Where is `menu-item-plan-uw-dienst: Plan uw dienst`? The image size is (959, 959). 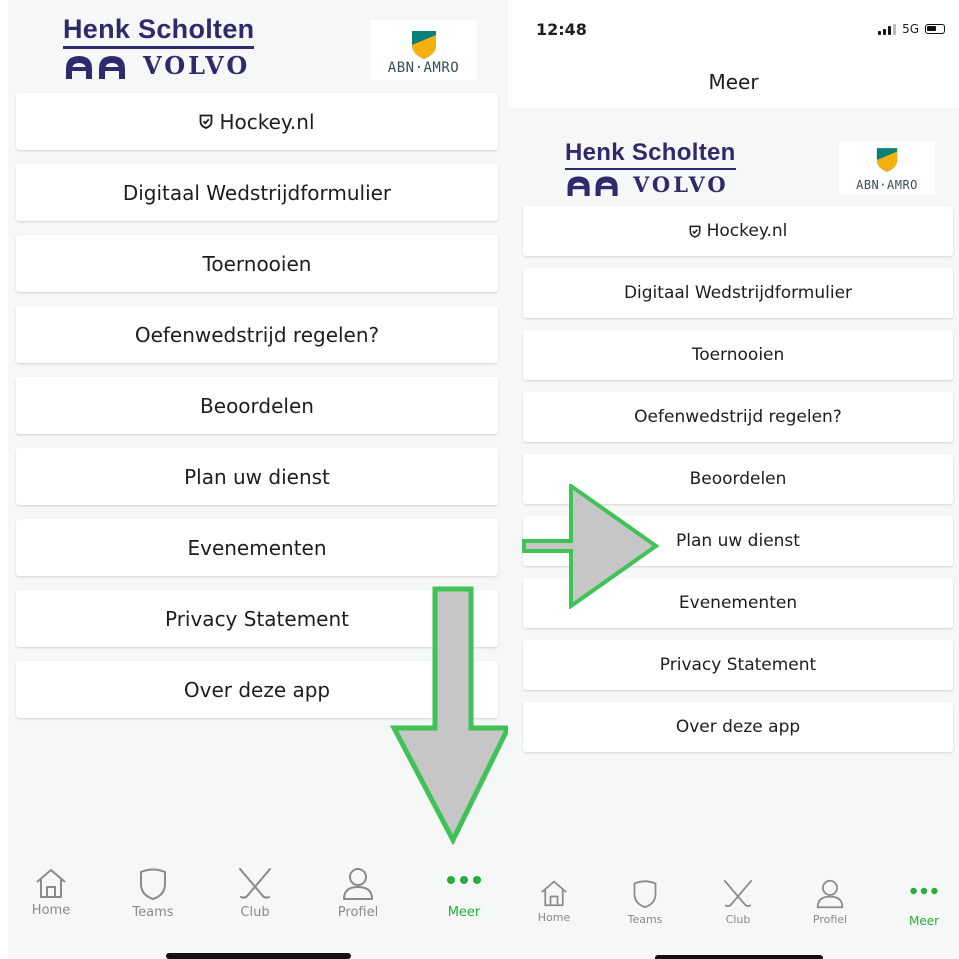 menu-item-plan-uw-dienst: Plan uw dienst is located at coordinates (257, 476).